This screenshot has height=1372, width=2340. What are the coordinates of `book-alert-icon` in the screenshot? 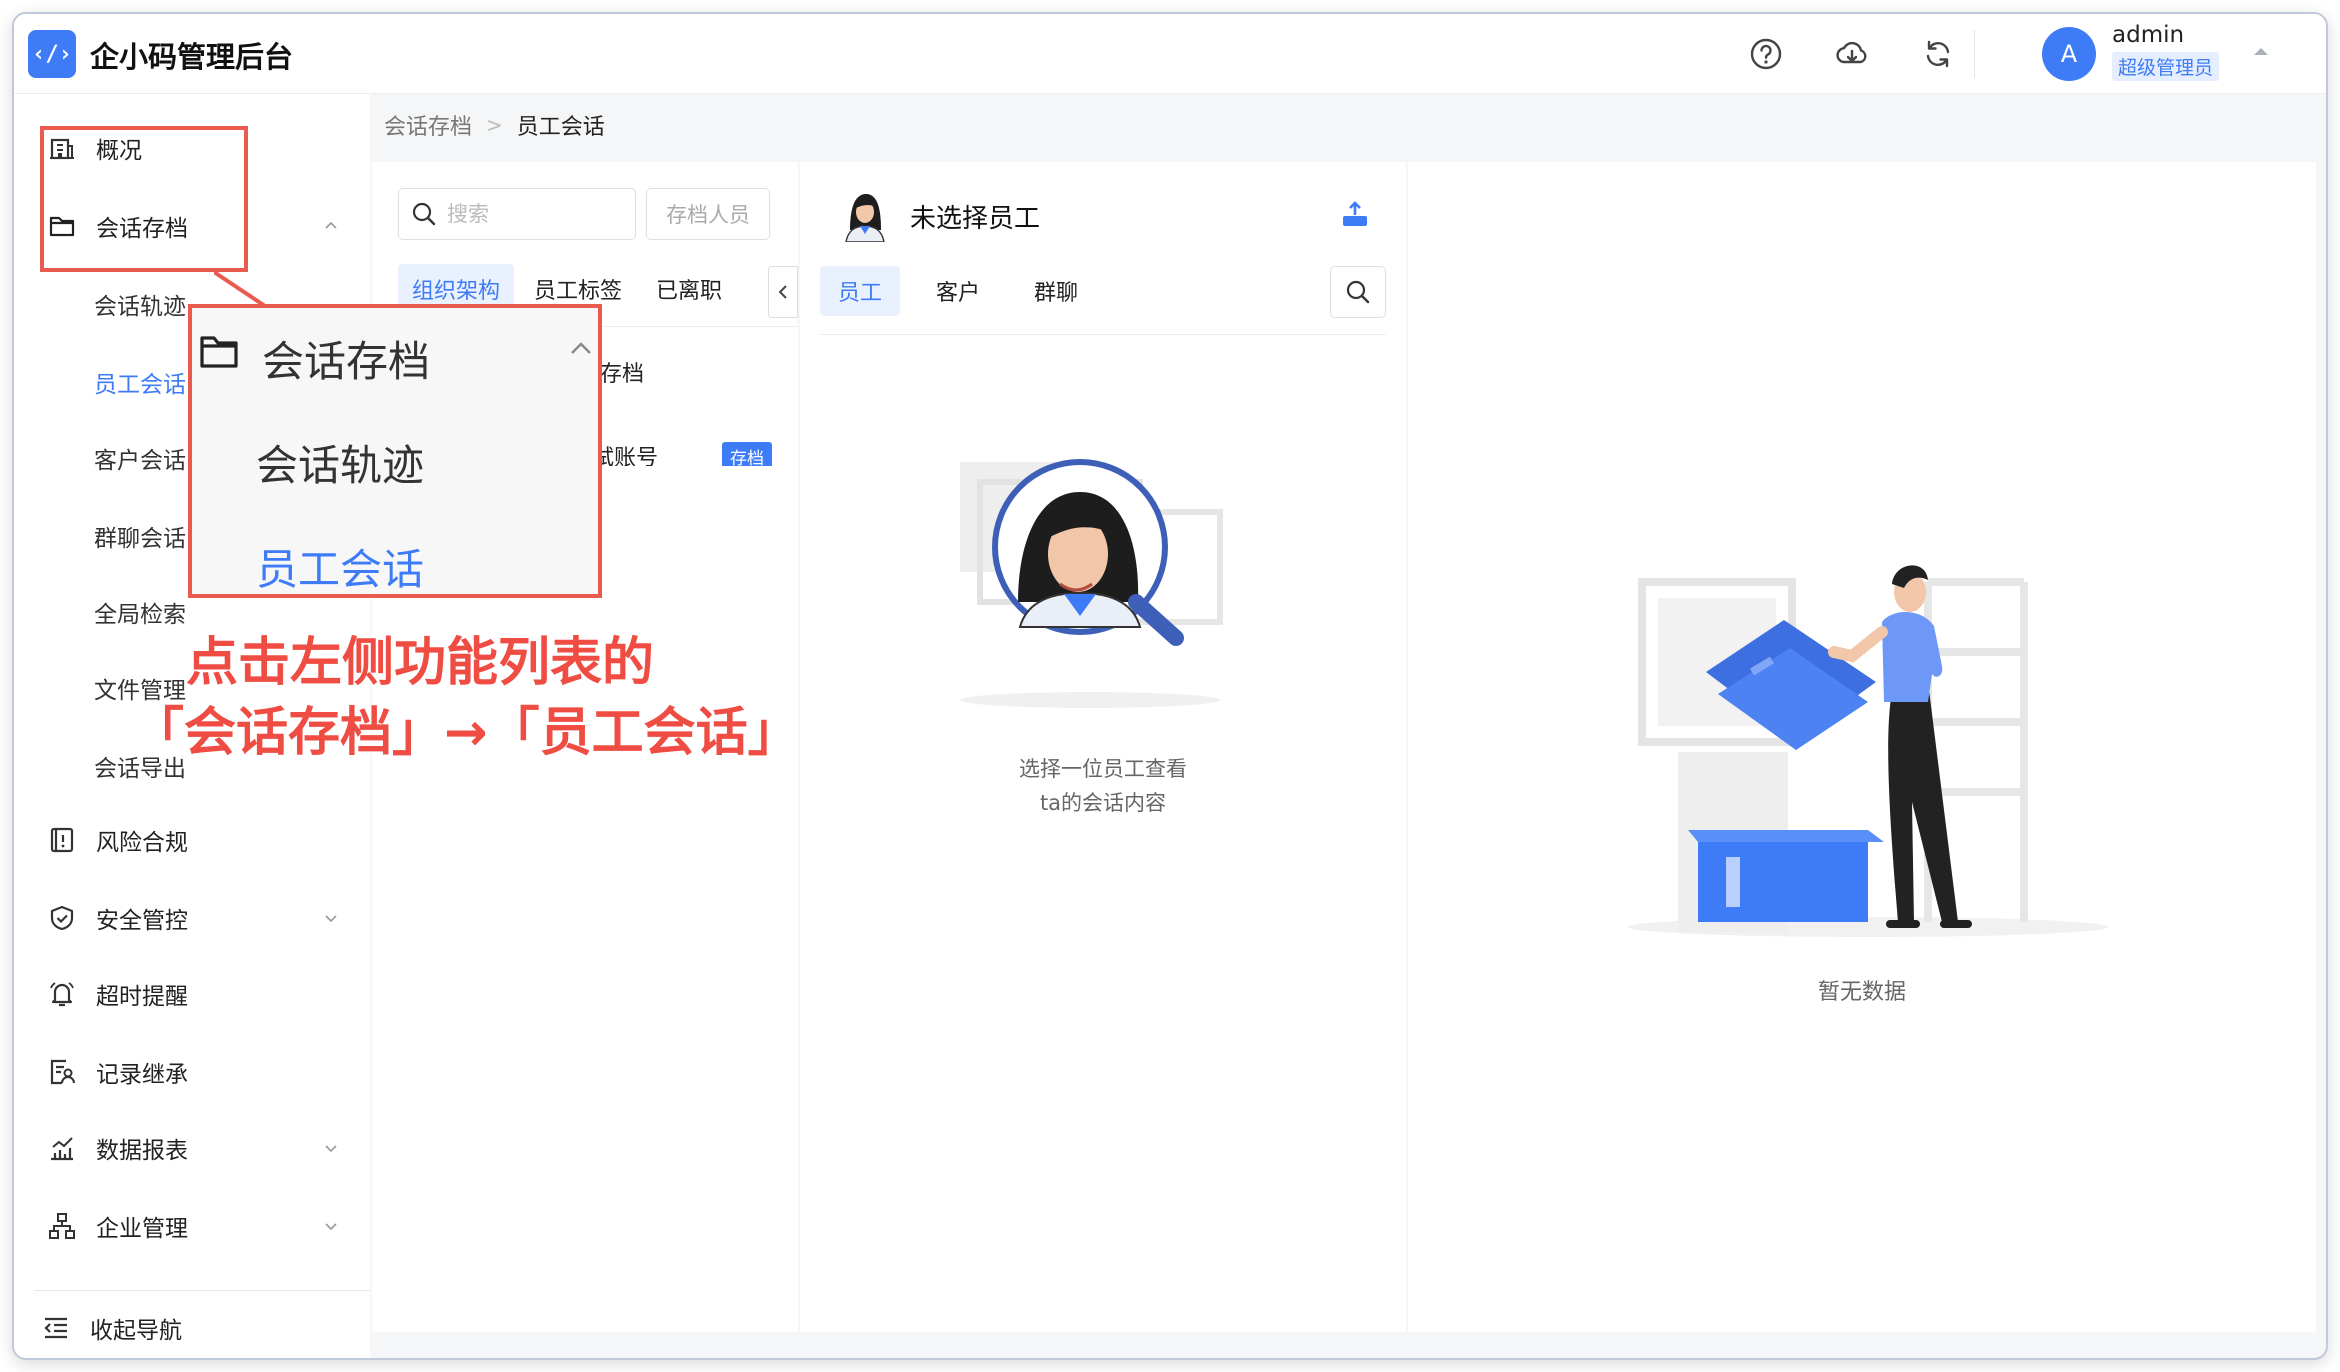 It's located at (62, 840).